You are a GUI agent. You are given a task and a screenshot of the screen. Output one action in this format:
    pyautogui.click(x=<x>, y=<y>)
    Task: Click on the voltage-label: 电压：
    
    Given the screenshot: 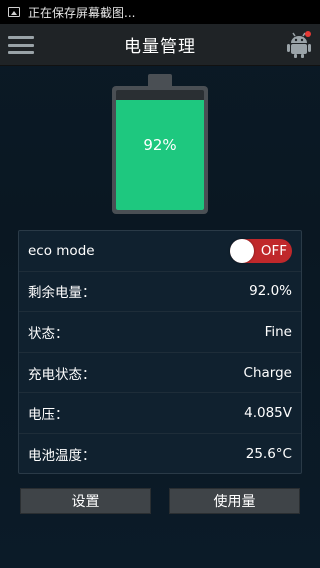 What is the action you would take?
    pyautogui.click(x=48, y=415)
    